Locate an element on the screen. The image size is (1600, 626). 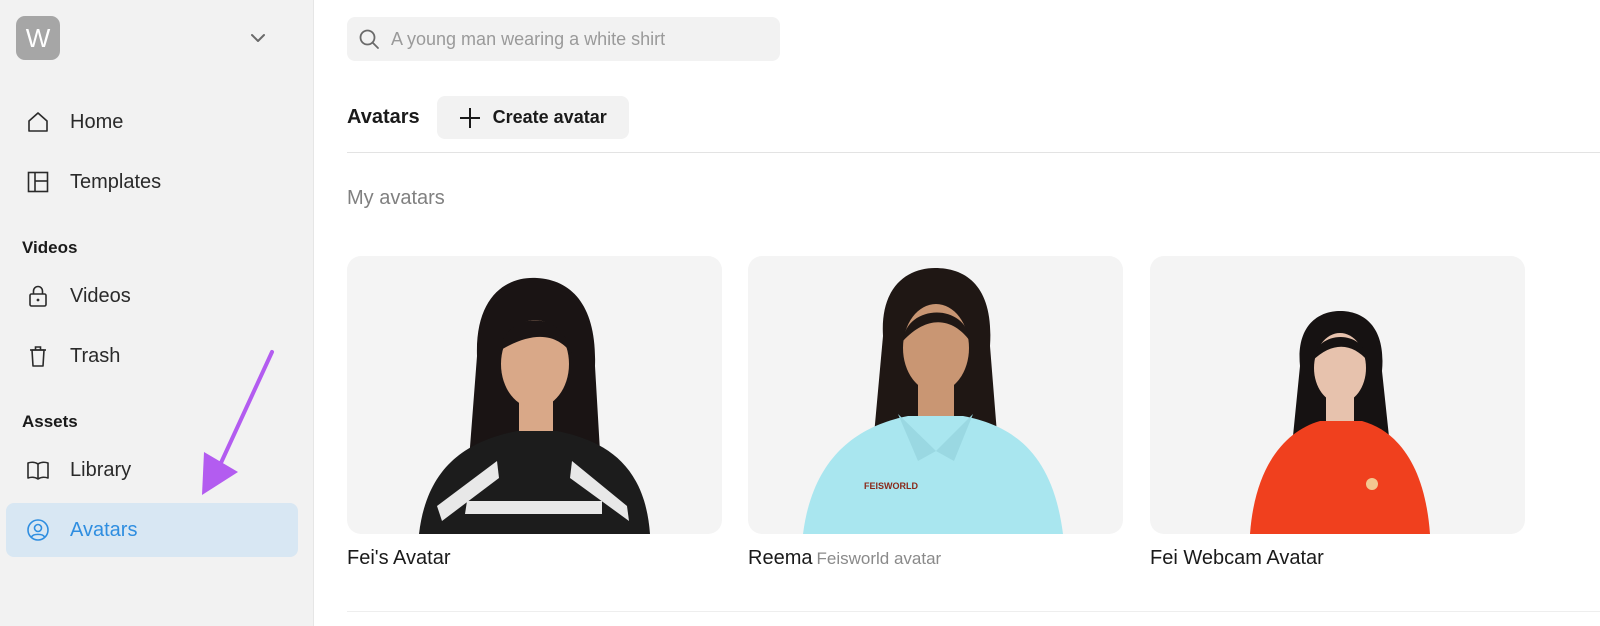
book-icon is located at coordinates (38, 470).